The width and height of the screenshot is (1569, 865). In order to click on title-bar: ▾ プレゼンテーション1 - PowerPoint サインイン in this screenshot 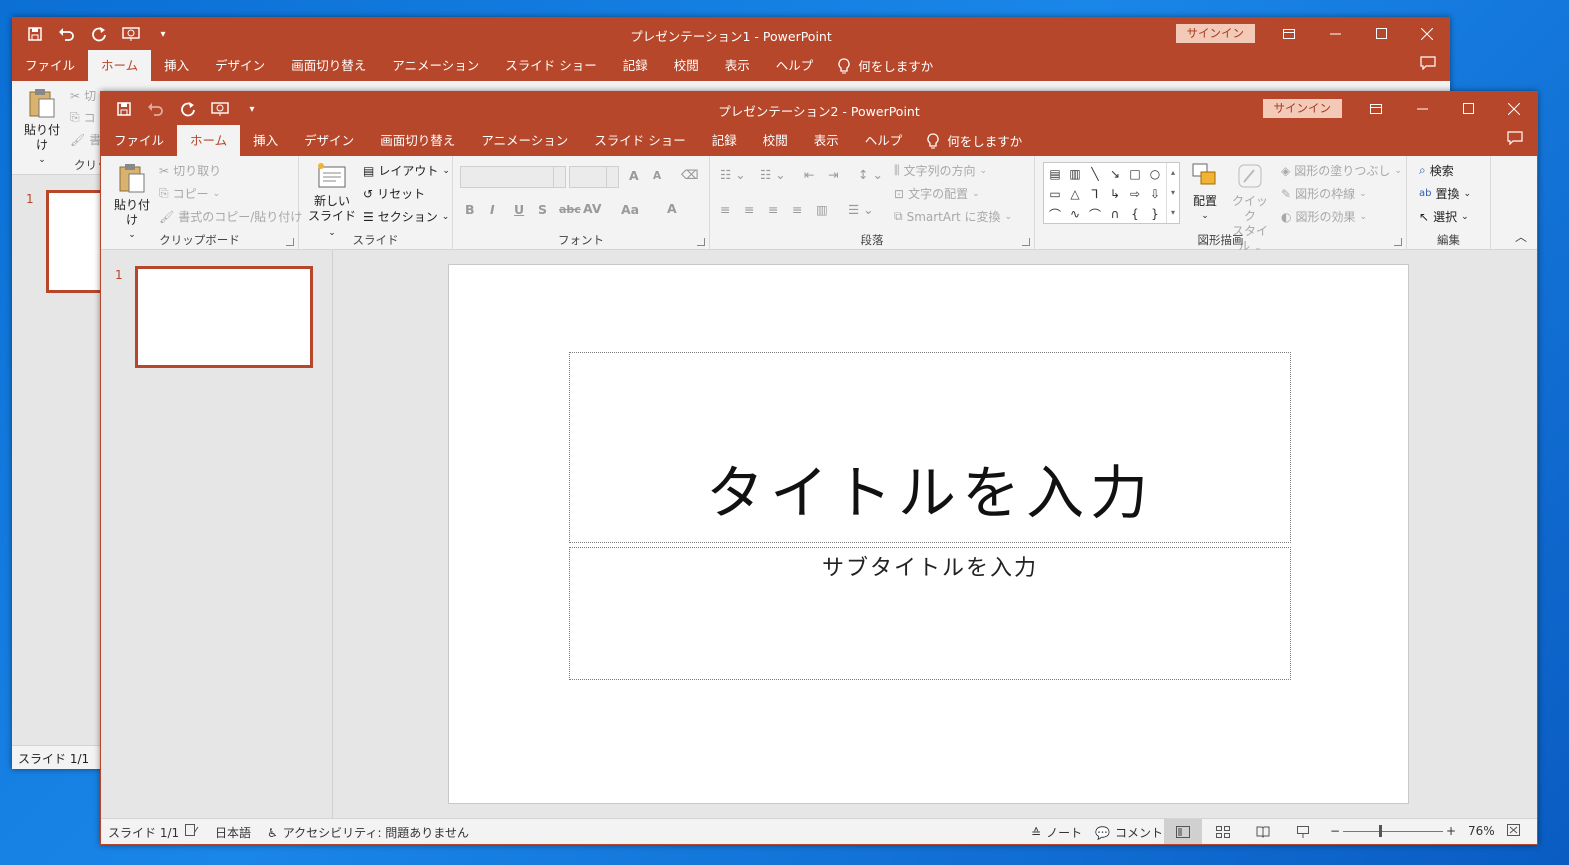, I will do `click(731, 33)`.